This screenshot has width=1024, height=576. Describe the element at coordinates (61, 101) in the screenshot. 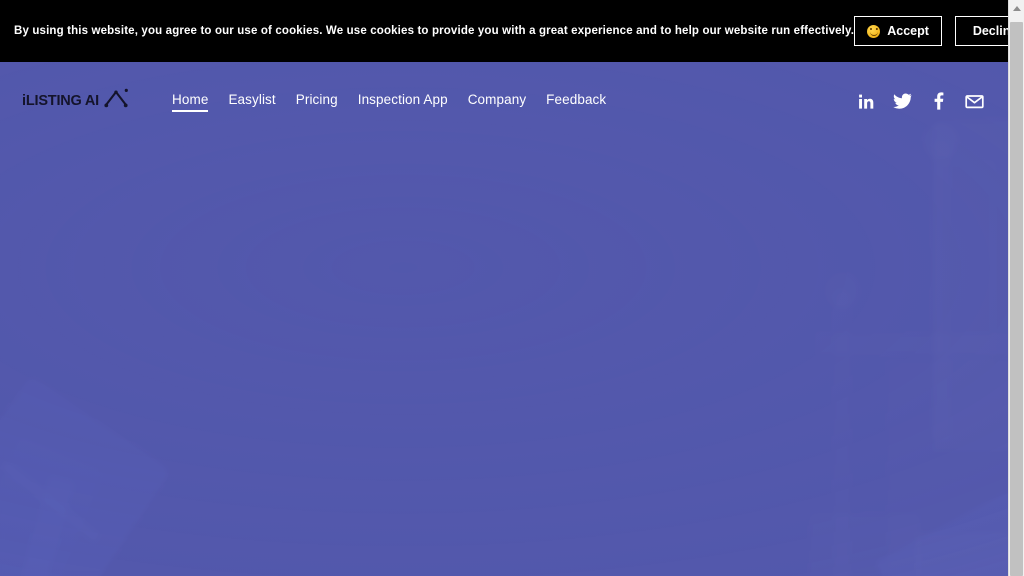

I see `brand-wordmark: iLISTING AI` at that location.